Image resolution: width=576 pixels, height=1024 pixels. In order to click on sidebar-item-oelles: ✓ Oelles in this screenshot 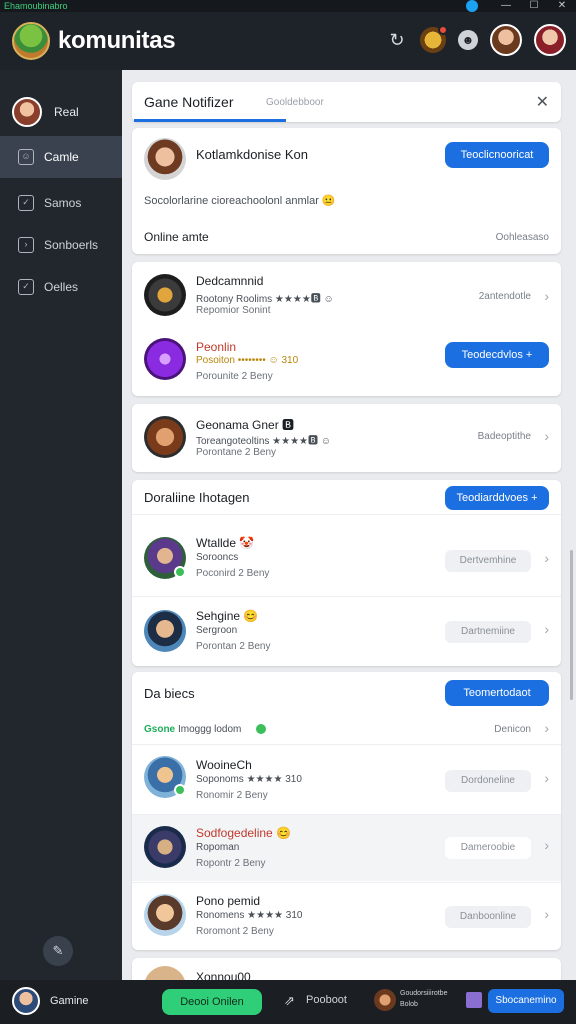, I will do `click(61, 287)`.